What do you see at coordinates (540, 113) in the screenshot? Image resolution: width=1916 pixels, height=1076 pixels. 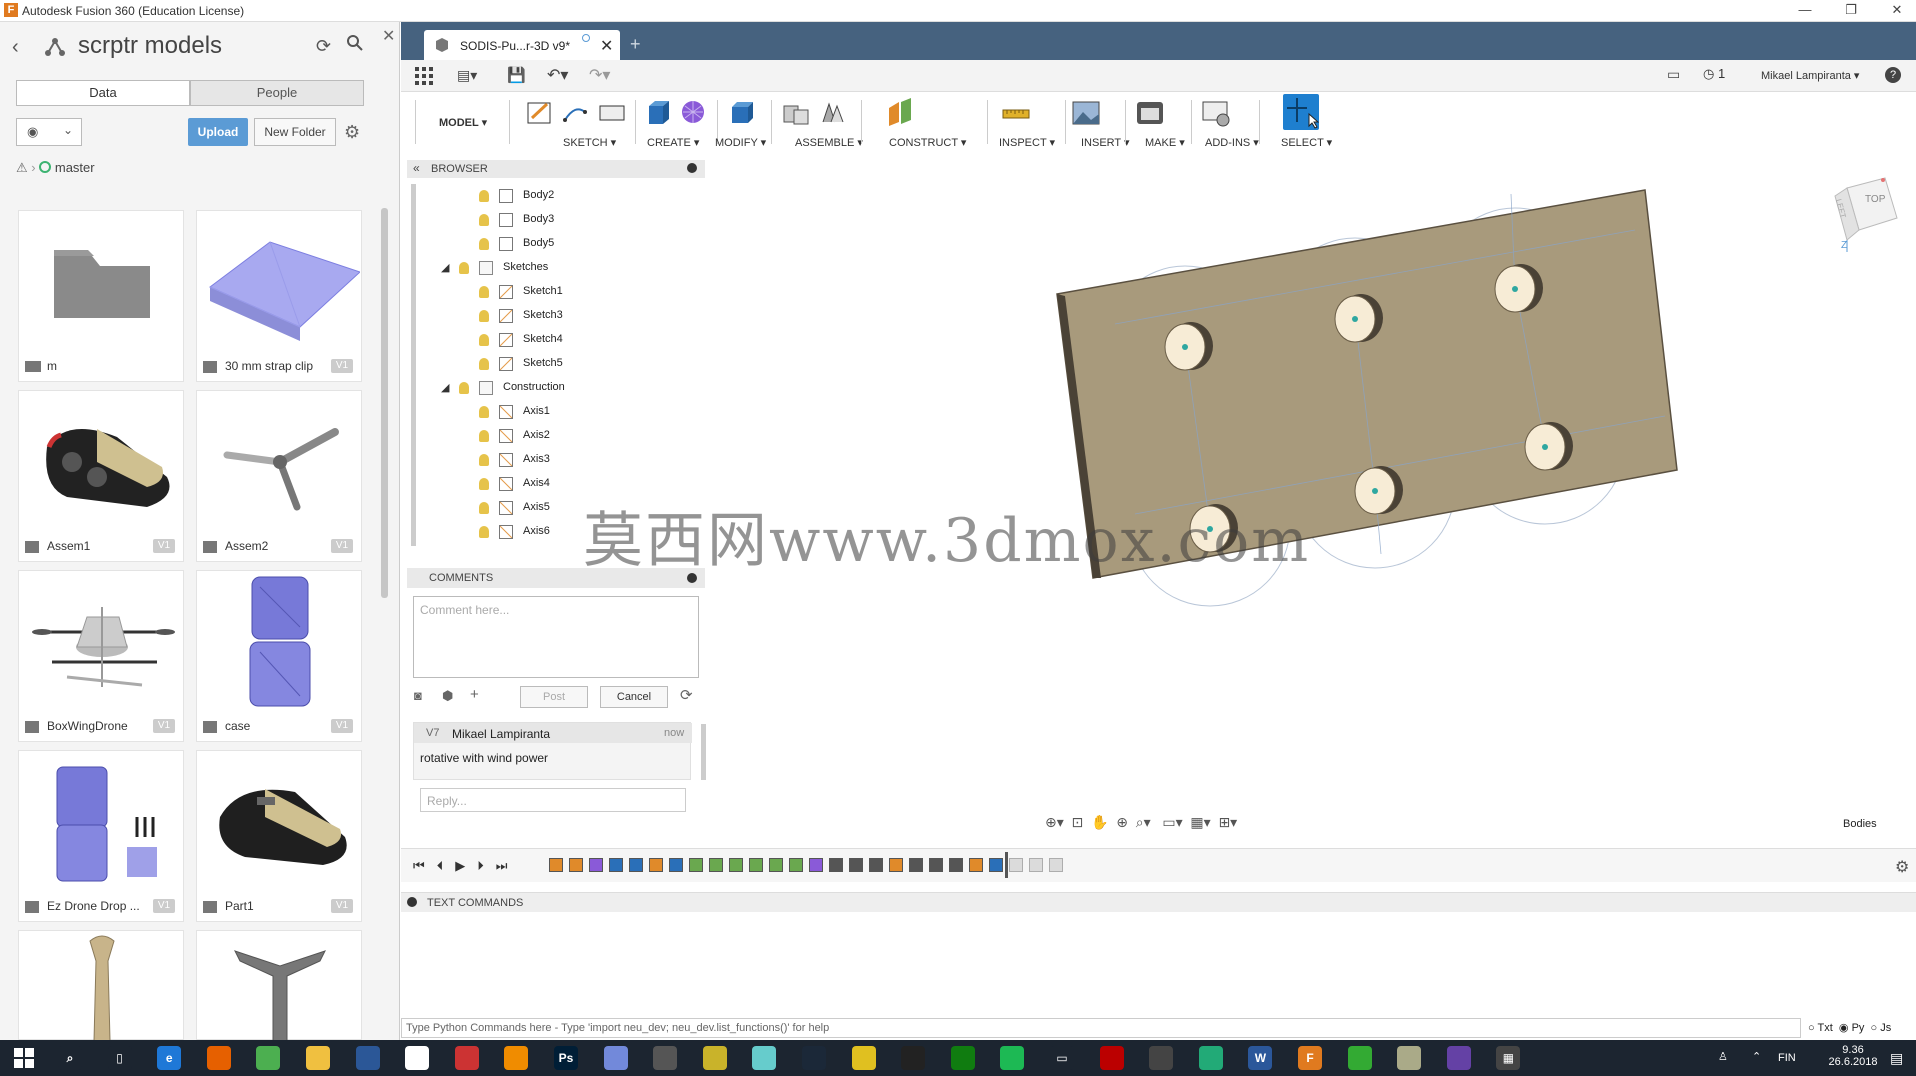 I see `create-sketch-icon` at bounding box center [540, 113].